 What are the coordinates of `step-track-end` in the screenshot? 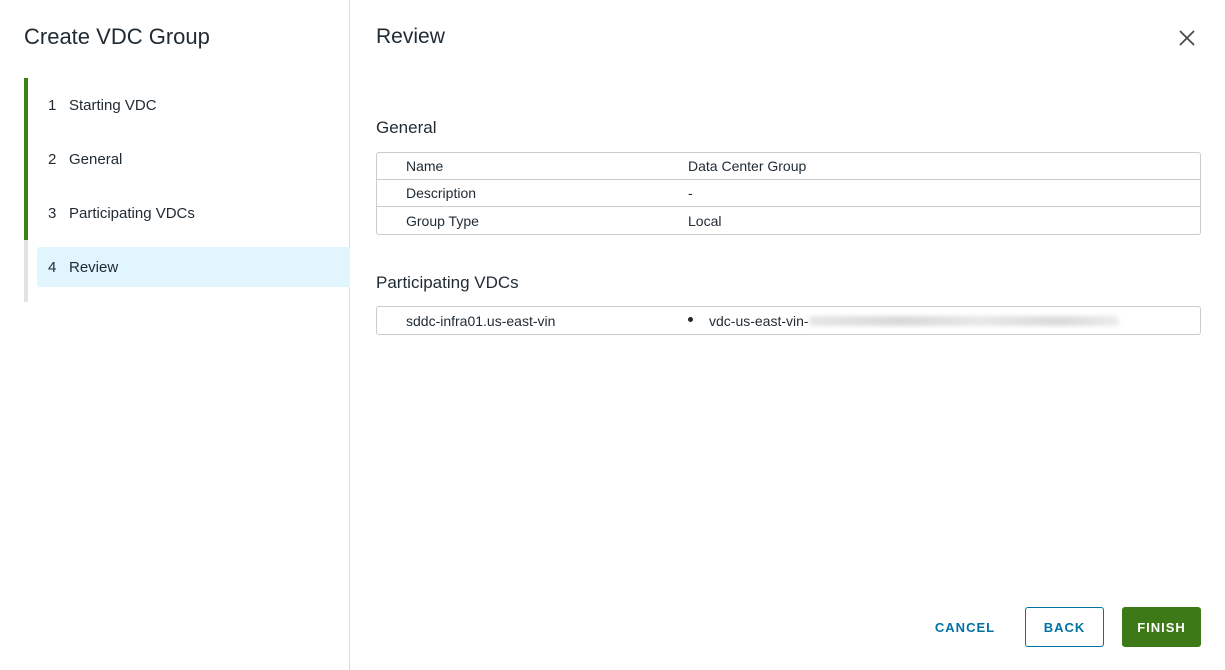 It's located at (187, 298).